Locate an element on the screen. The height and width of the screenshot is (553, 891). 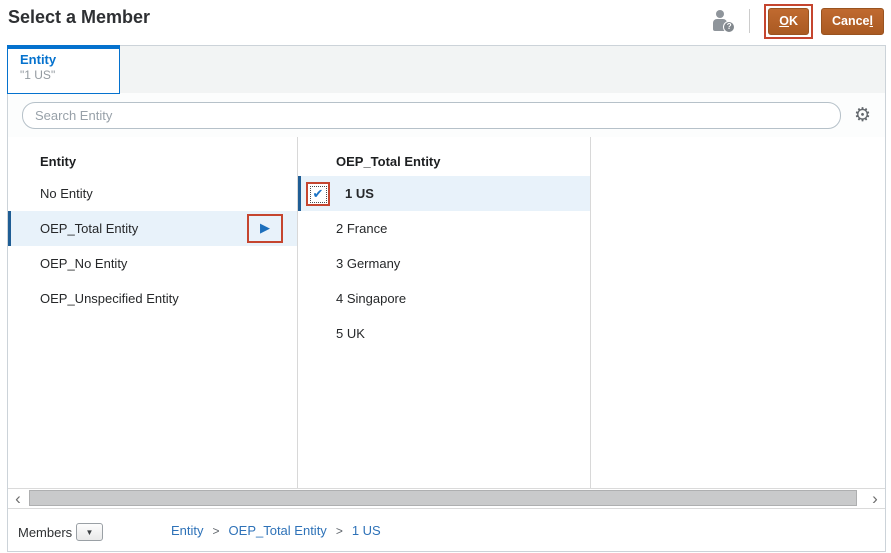
list-item: 3 Germany is located at coordinates (444, 263).